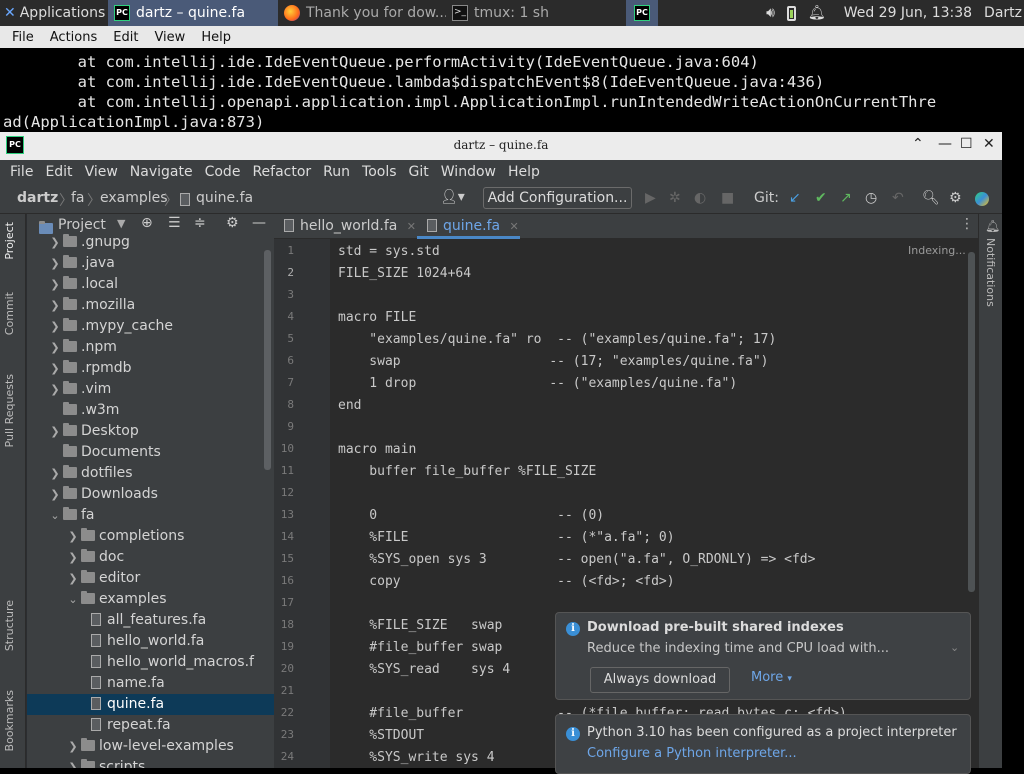 The image size is (1024, 774). Describe the element at coordinates (150, 515) in the screenshot. I see `tree-item: ⌄ fa` at that location.